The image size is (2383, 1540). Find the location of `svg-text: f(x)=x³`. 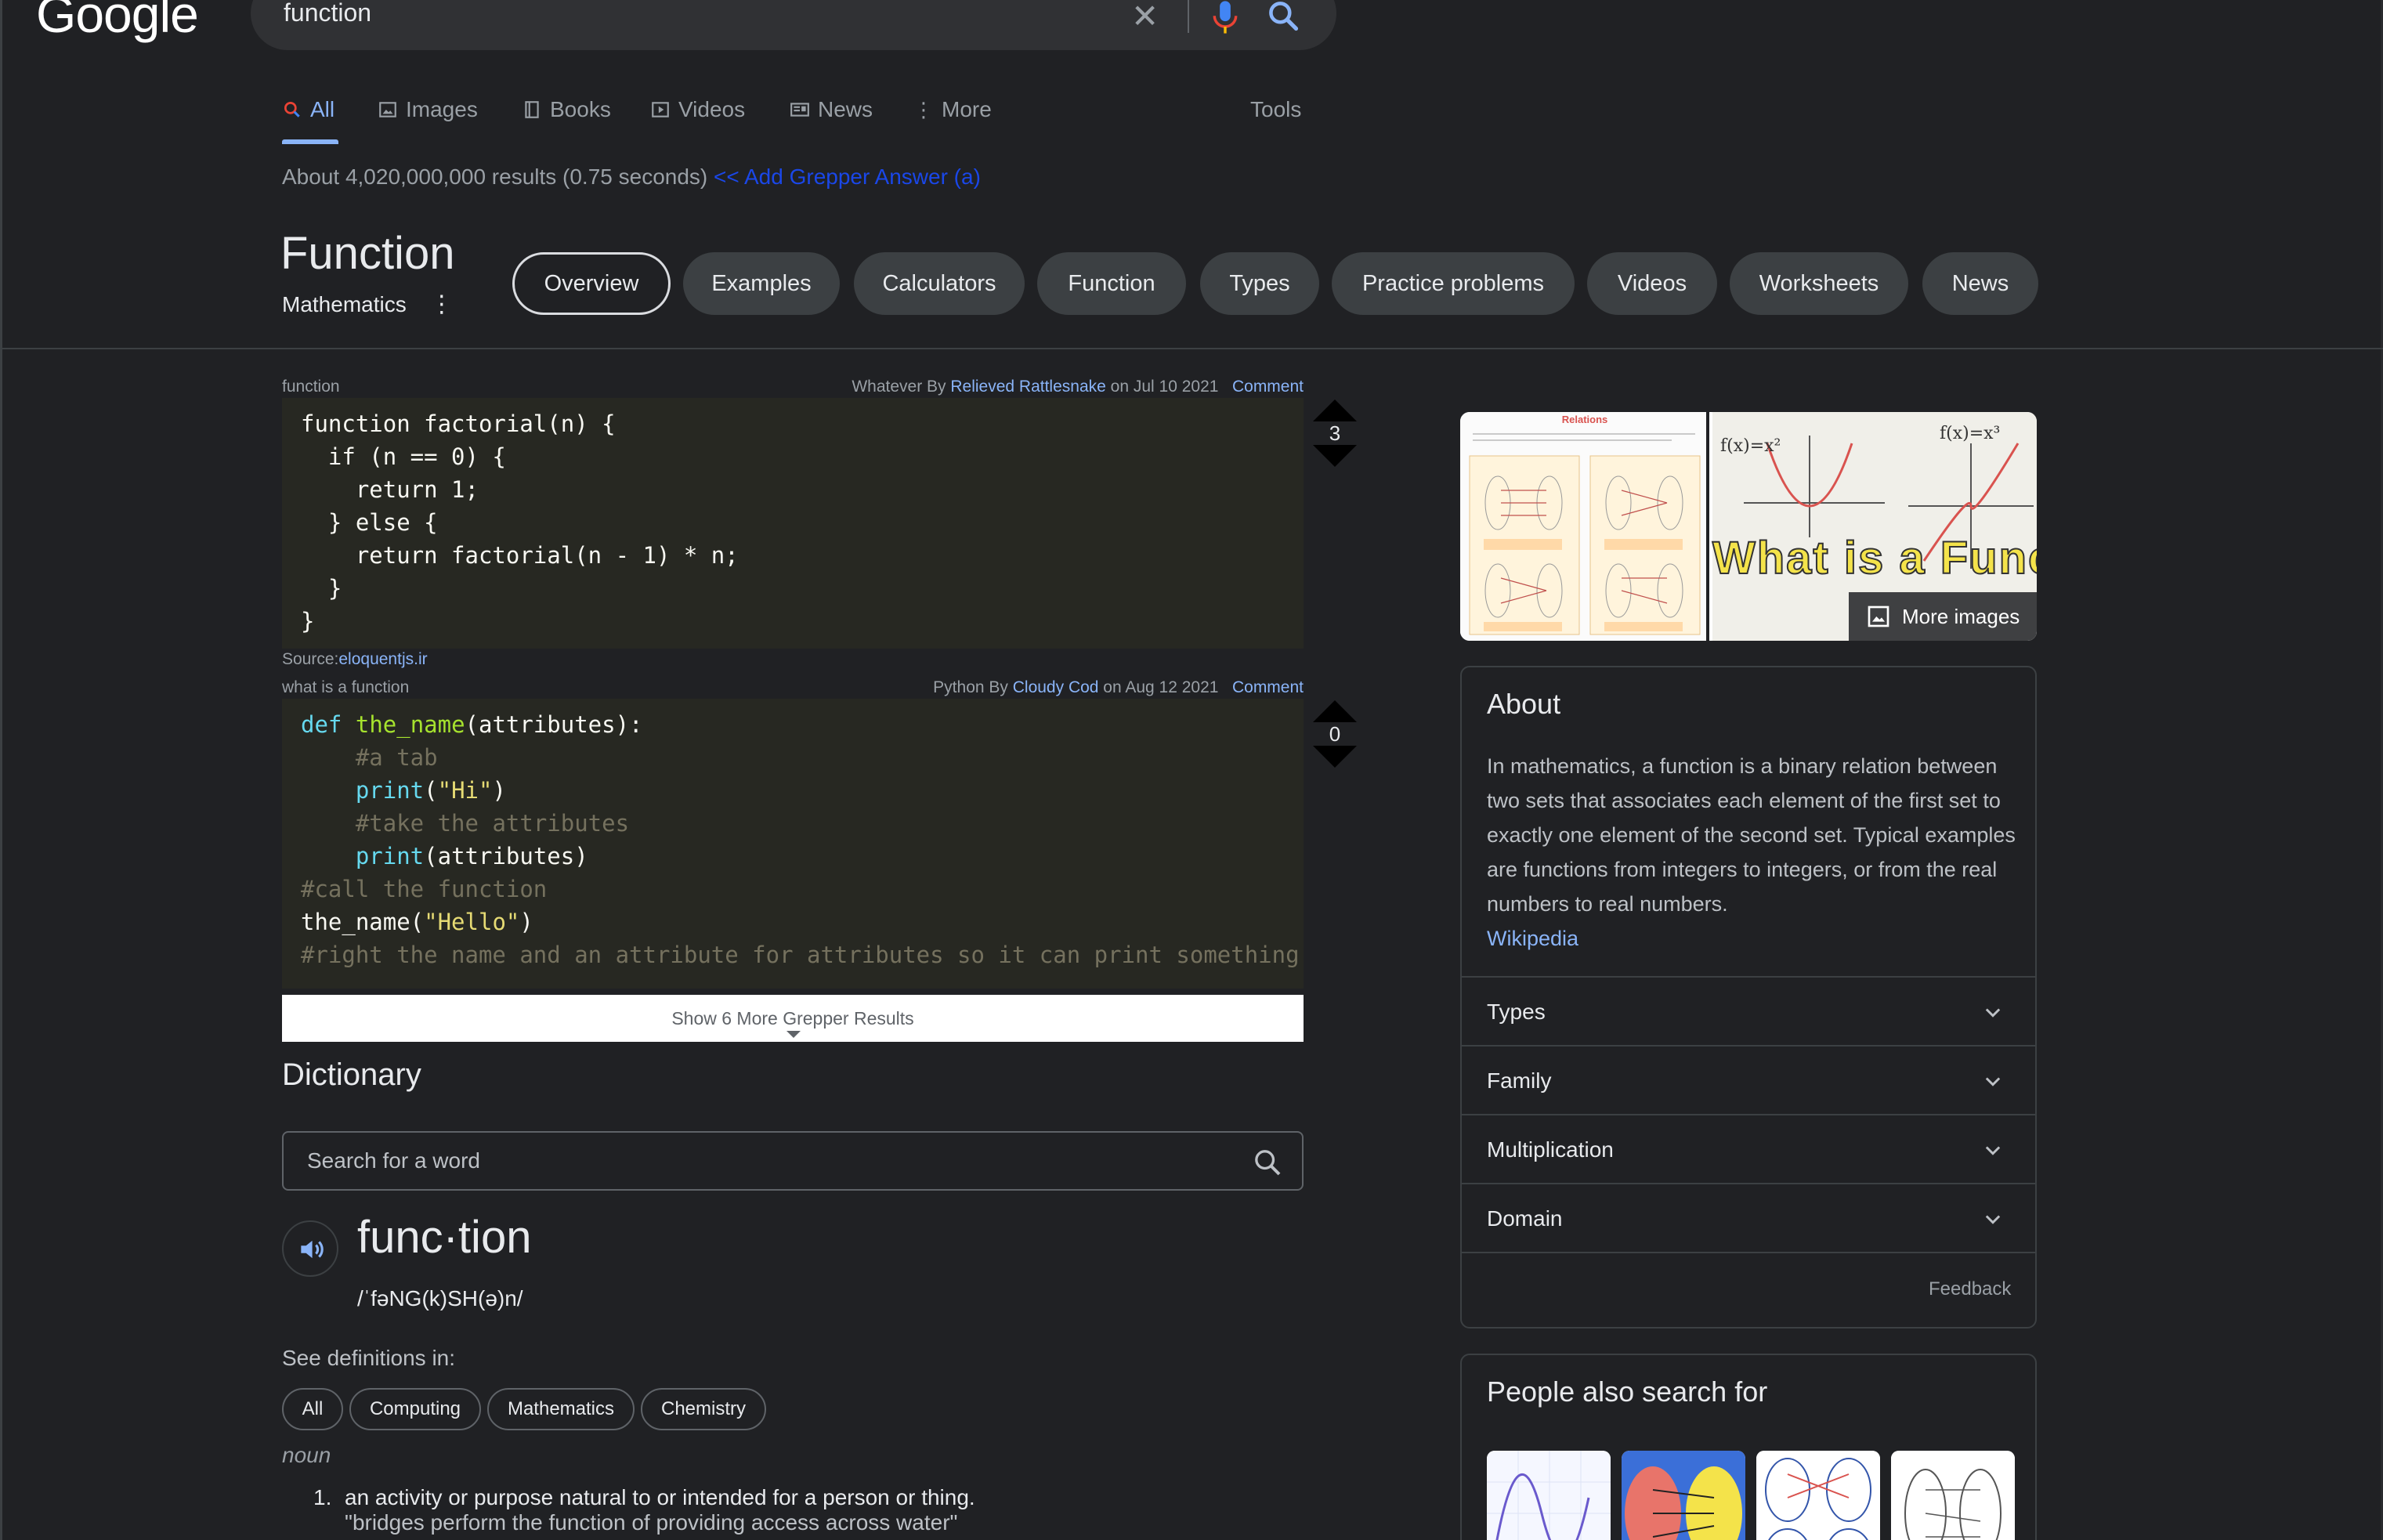

svg-text: f(x)=x³ is located at coordinates (1970, 433).